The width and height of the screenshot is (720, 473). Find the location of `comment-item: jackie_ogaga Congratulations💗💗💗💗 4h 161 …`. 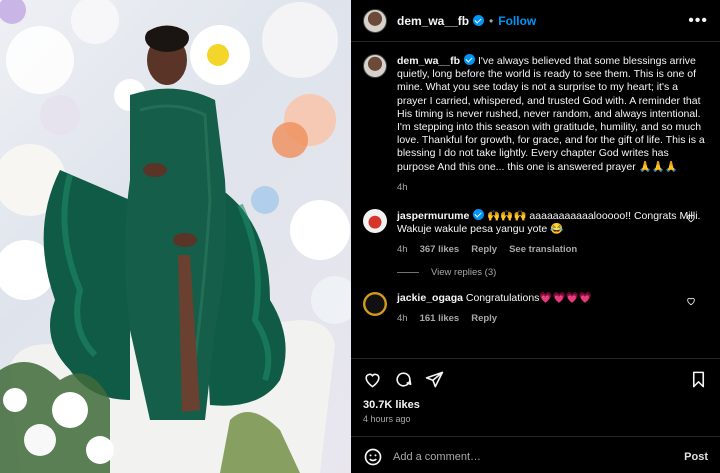

comment-item: jackie_ogaga Congratulations💗💗💗💗 4h 161 … is located at coordinates (535, 308).